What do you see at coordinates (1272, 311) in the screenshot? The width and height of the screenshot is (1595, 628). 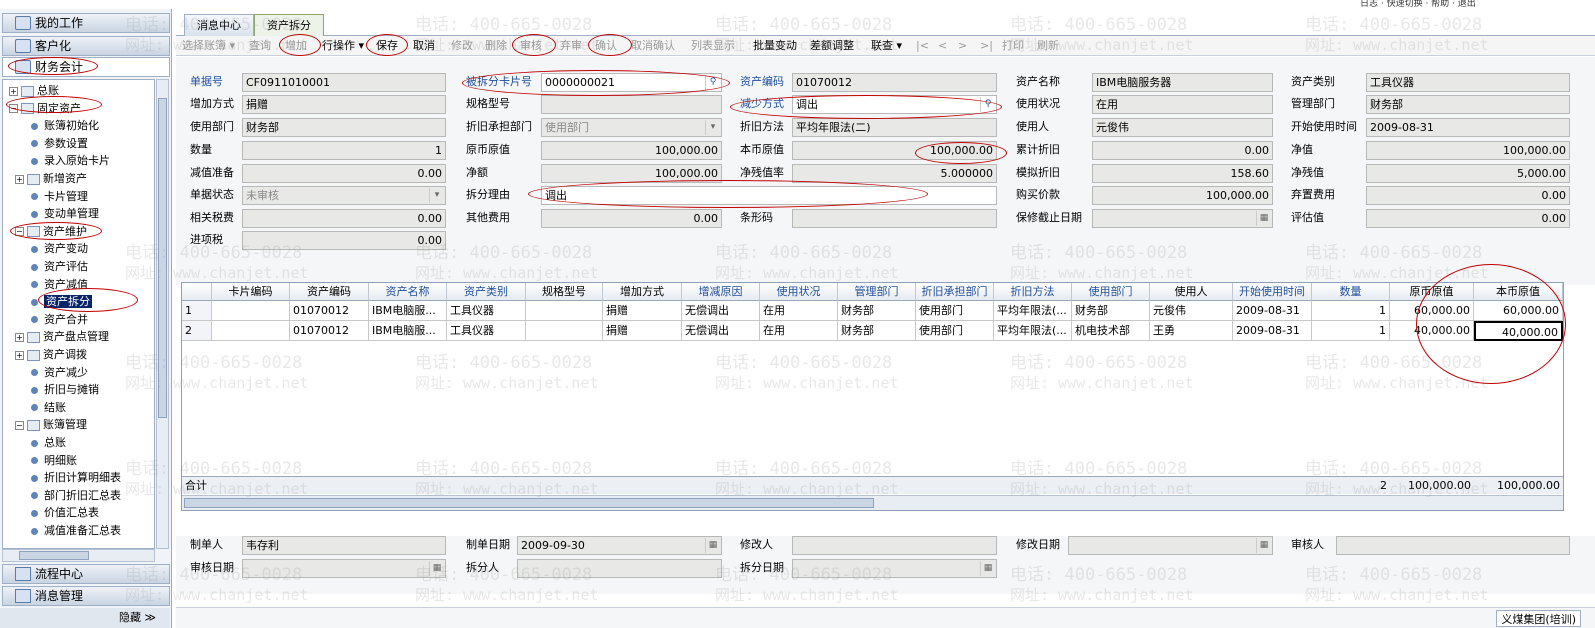 I see `grid-cell: 2009-08-31` at bounding box center [1272, 311].